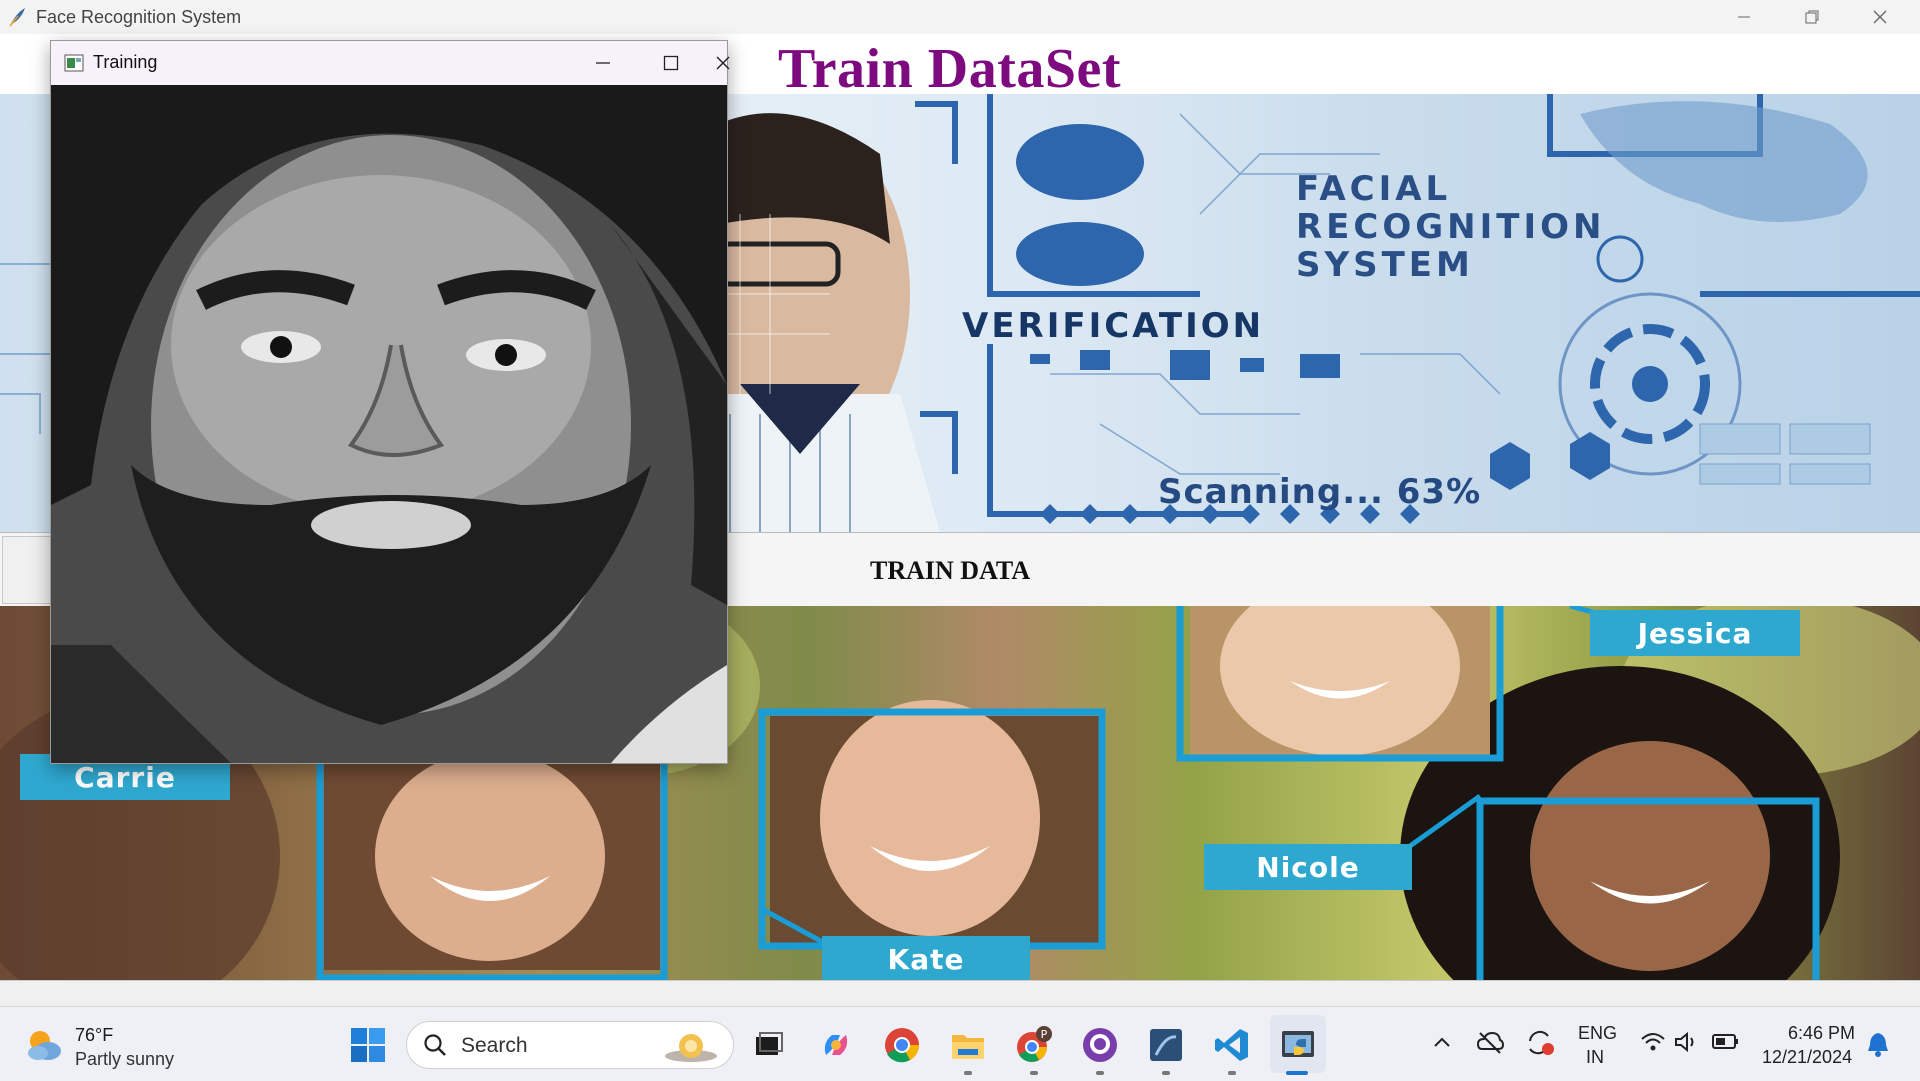 The width and height of the screenshot is (1920, 1081). Describe the element at coordinates (723, 63) in the screenshot. I see `training-close-button` at that location.